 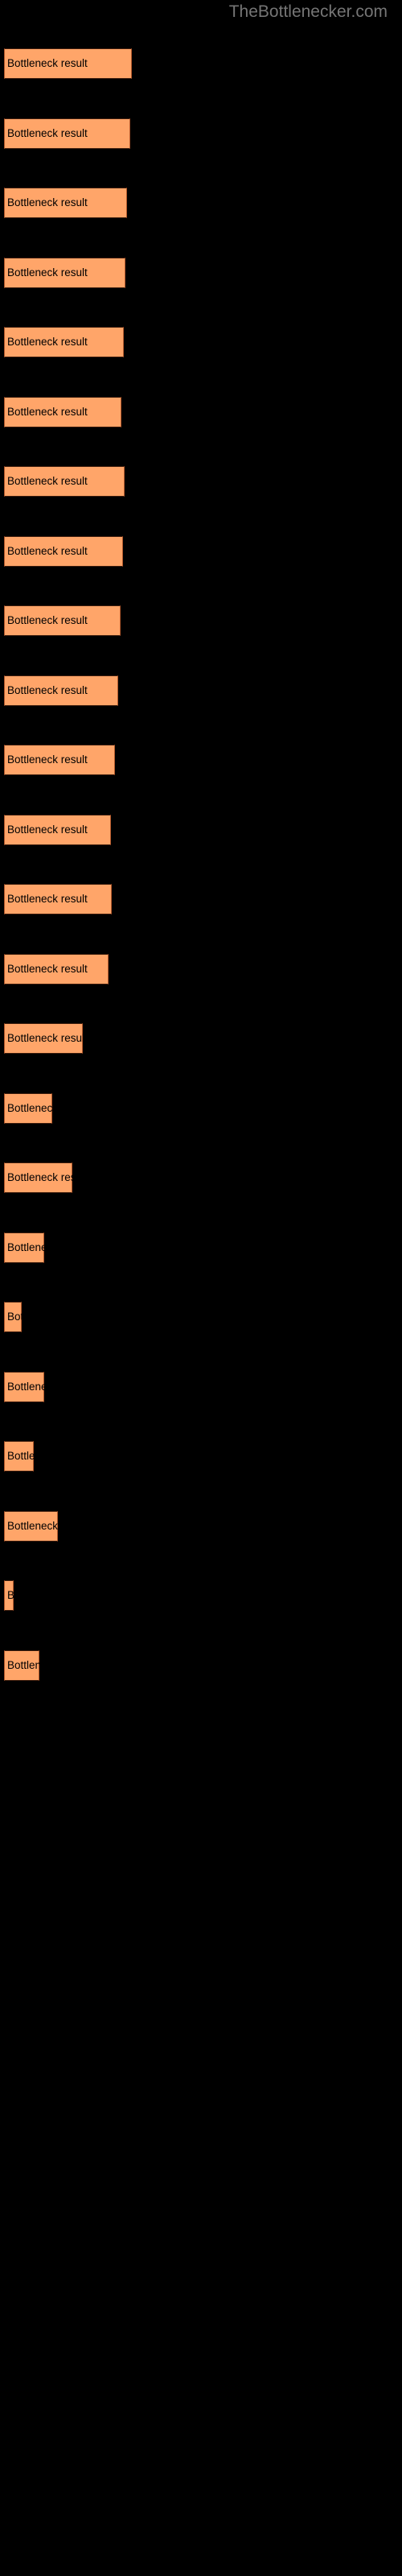 What do you see at coordinates (47, 1595) in the screenshot?
I see `bar-label: Bottleneck result` at bounding box center [47, 1595].